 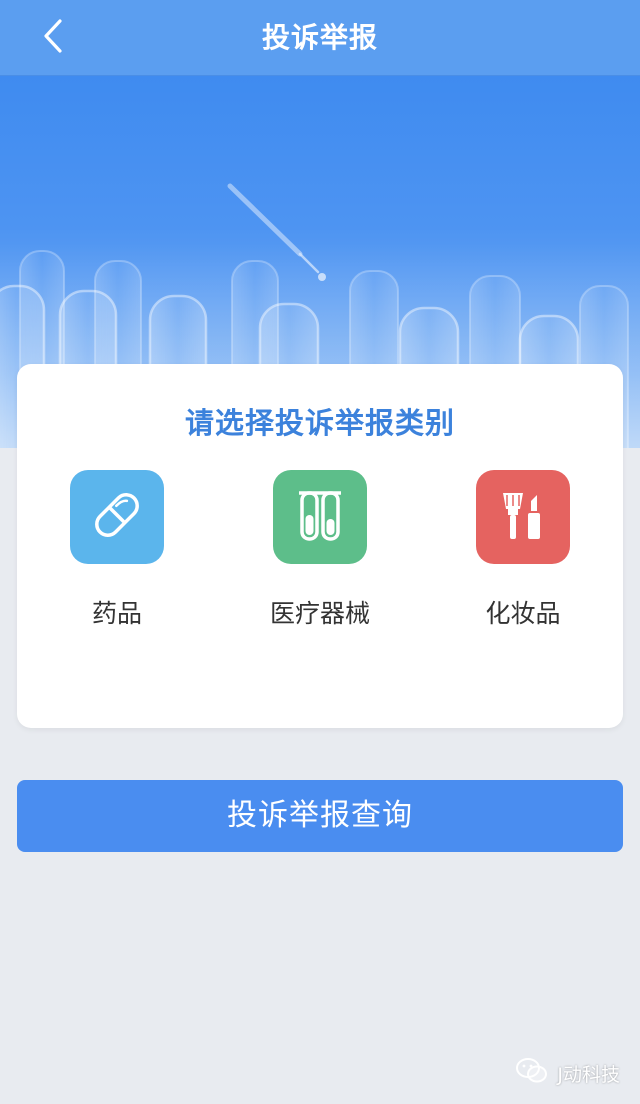 I want to click on test-tubes-icon, so click(x=320, y=517).